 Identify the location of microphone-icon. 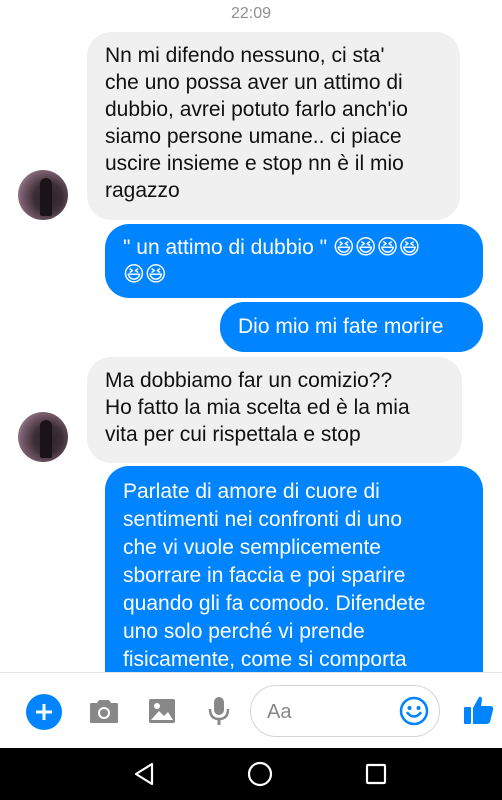
(219, 711).